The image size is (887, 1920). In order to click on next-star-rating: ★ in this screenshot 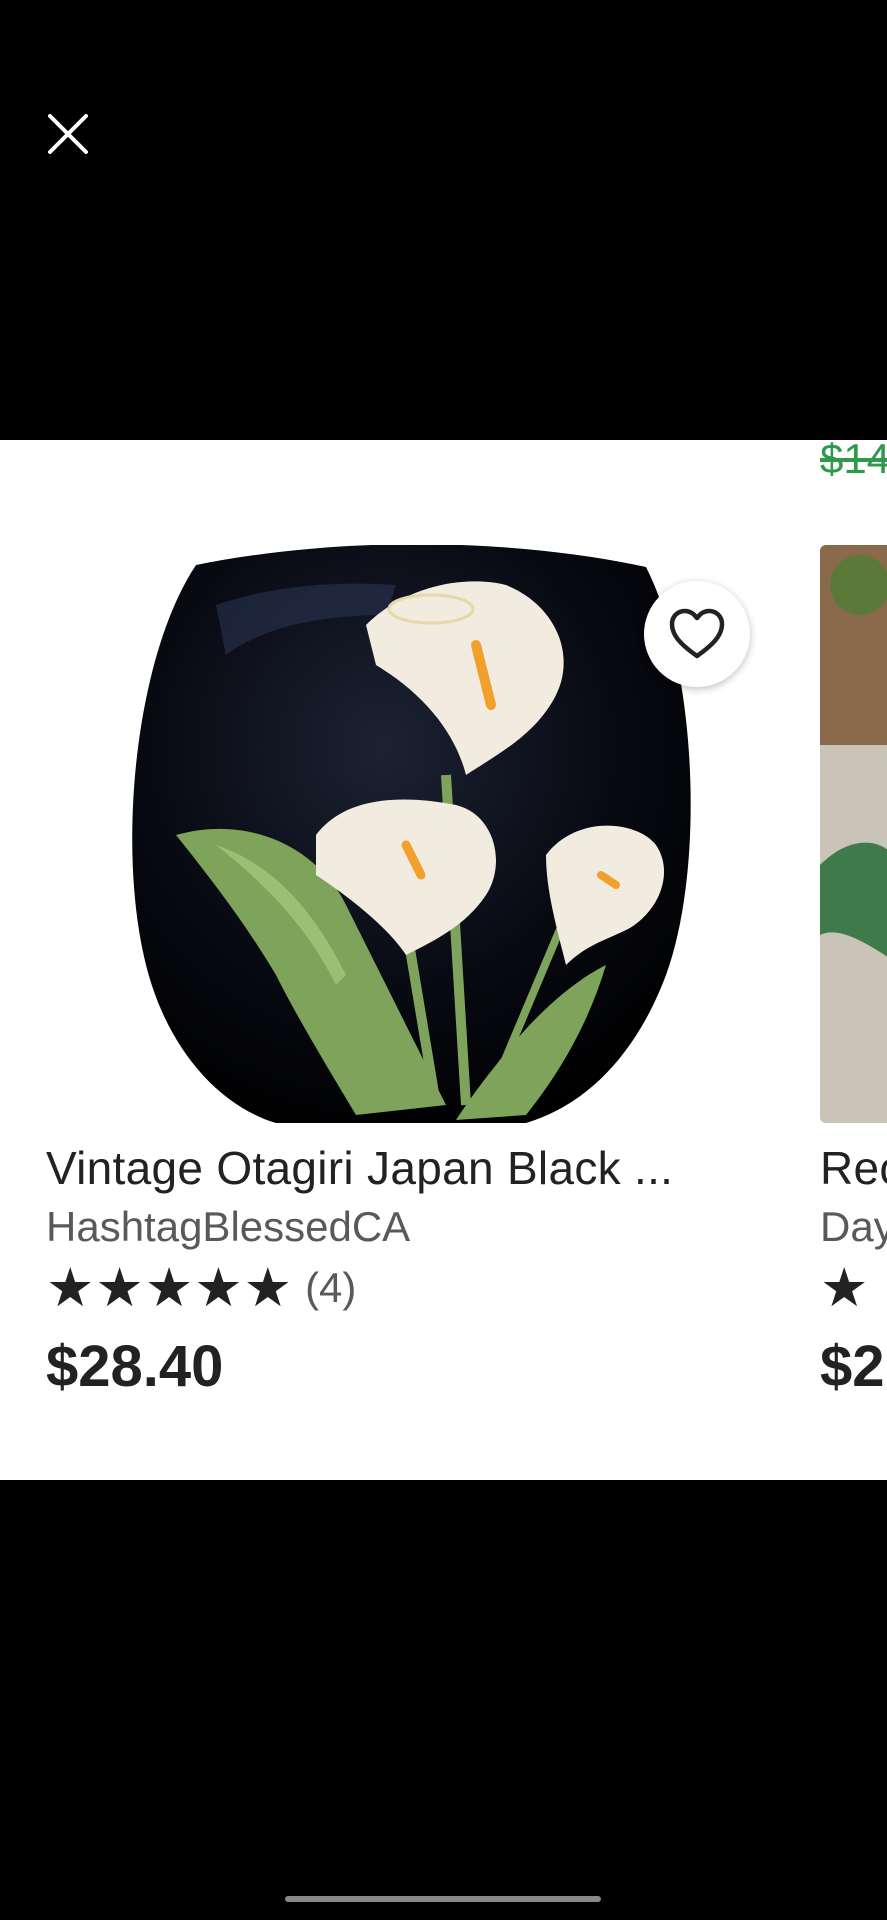, I will do `click(845, 1288)`.